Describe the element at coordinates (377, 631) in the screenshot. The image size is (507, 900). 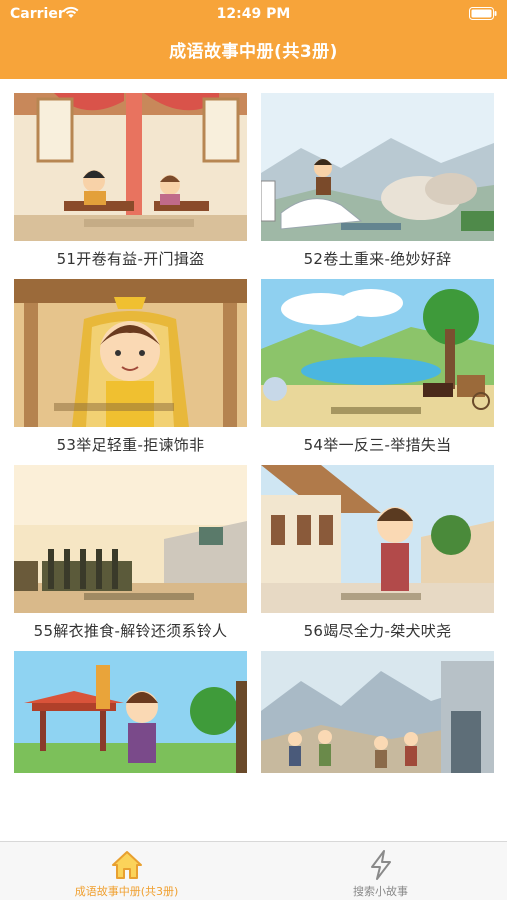
I see `story-title: 56竭尽全力-桀犬吠尧` at that location.